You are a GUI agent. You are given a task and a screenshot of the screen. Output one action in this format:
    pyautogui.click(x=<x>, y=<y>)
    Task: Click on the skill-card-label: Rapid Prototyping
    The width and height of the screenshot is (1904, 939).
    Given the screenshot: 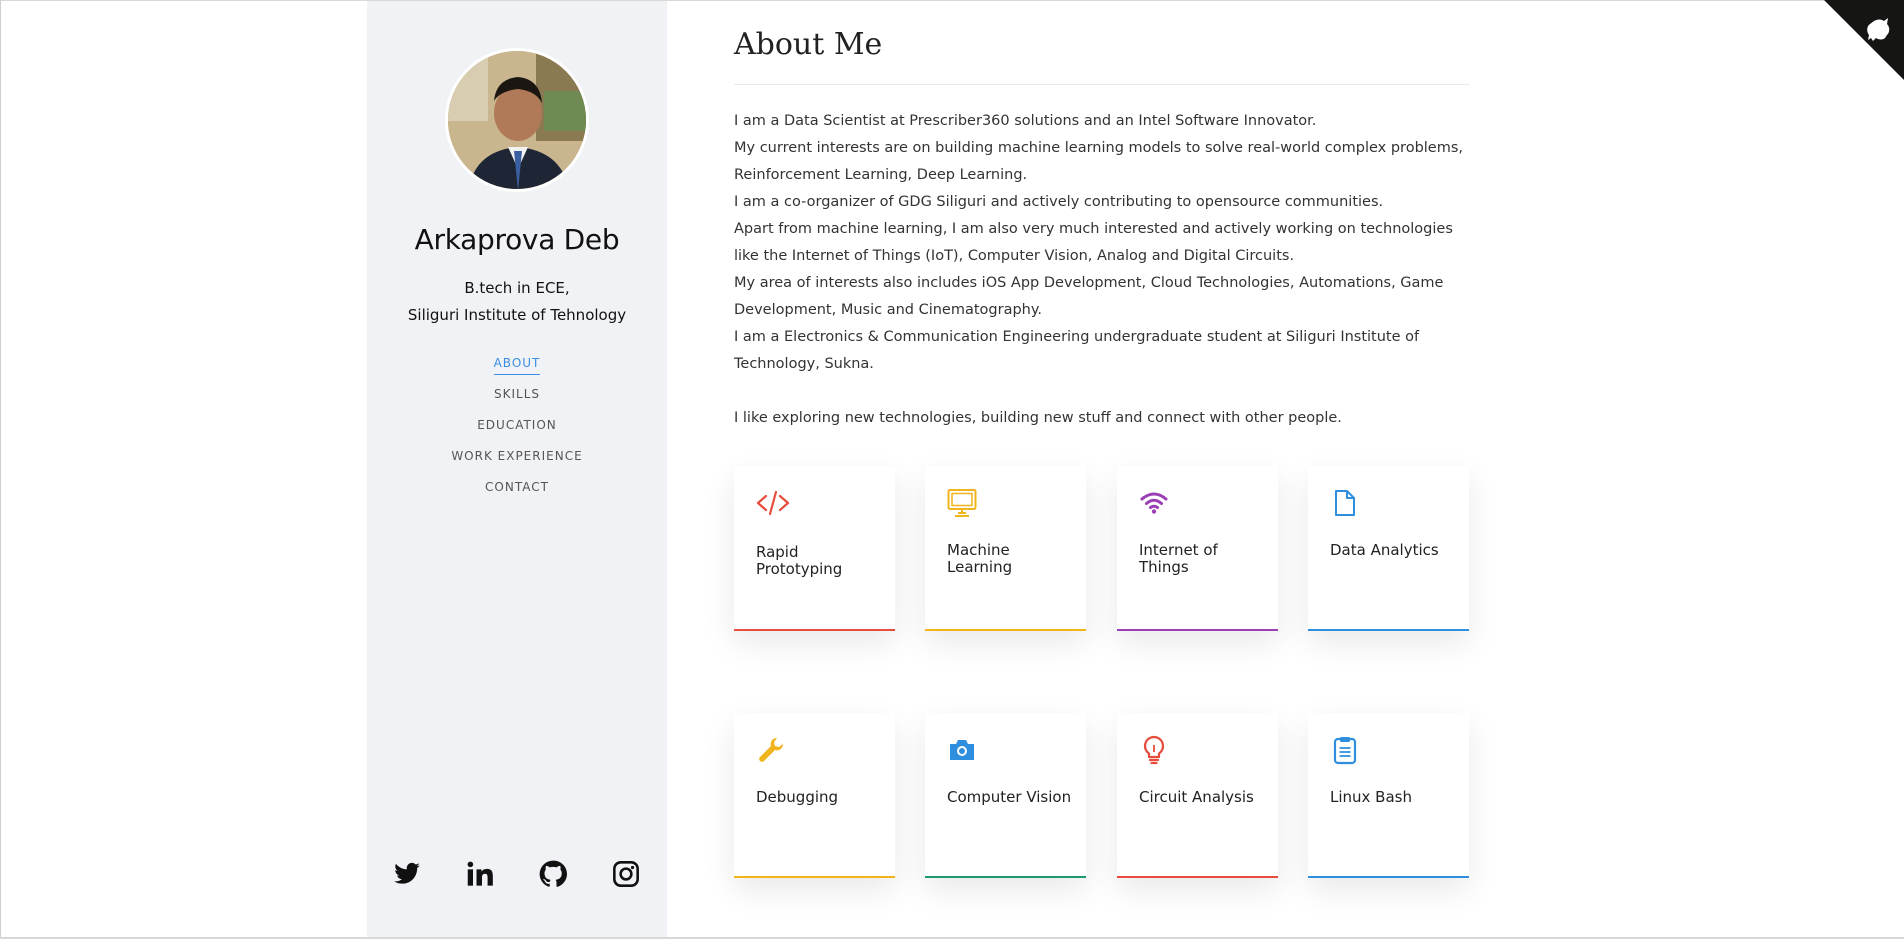 What is the action you would take?
    pyautogui.click(x=799, y=560)
    